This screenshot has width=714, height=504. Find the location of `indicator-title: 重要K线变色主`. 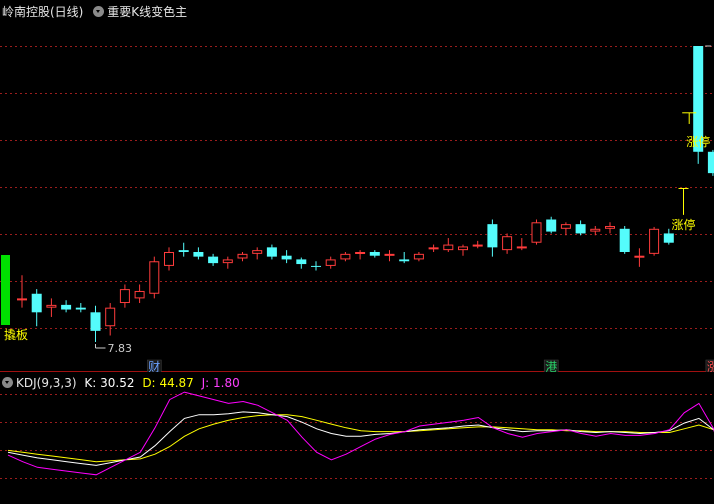

indicator-title: 重要K线变色主 is located at coordinates (147, 12).